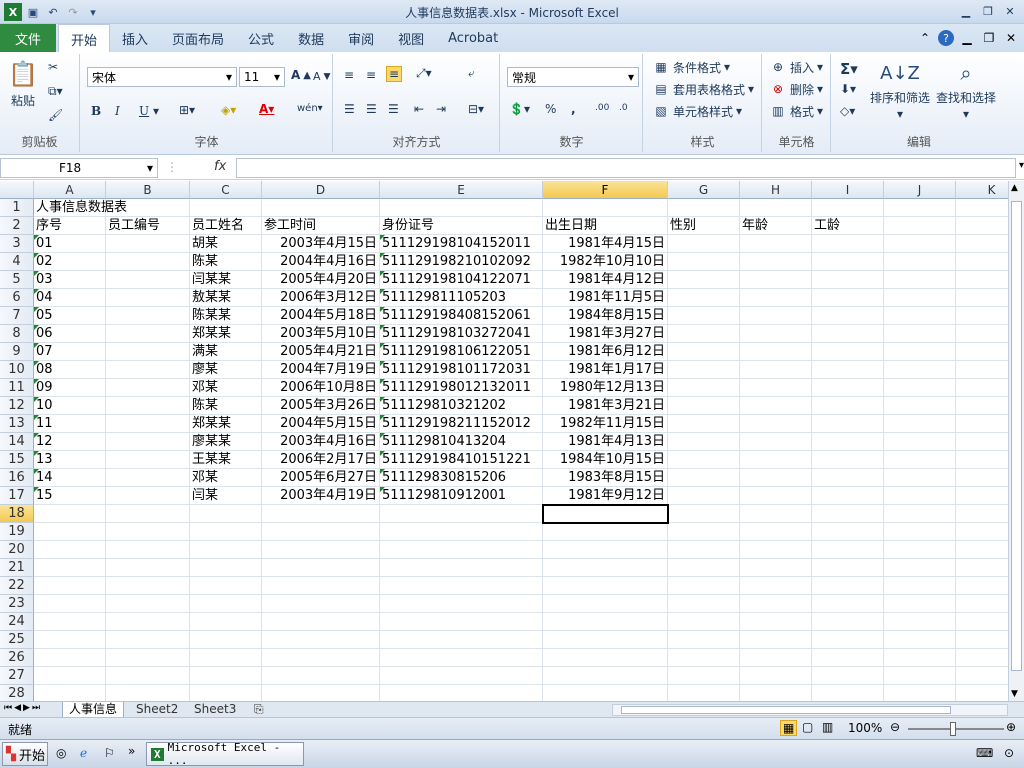 The width and height of the screenshot is (1024, 768). I want to click on cell-C4: 陈某, so click(226, 262).